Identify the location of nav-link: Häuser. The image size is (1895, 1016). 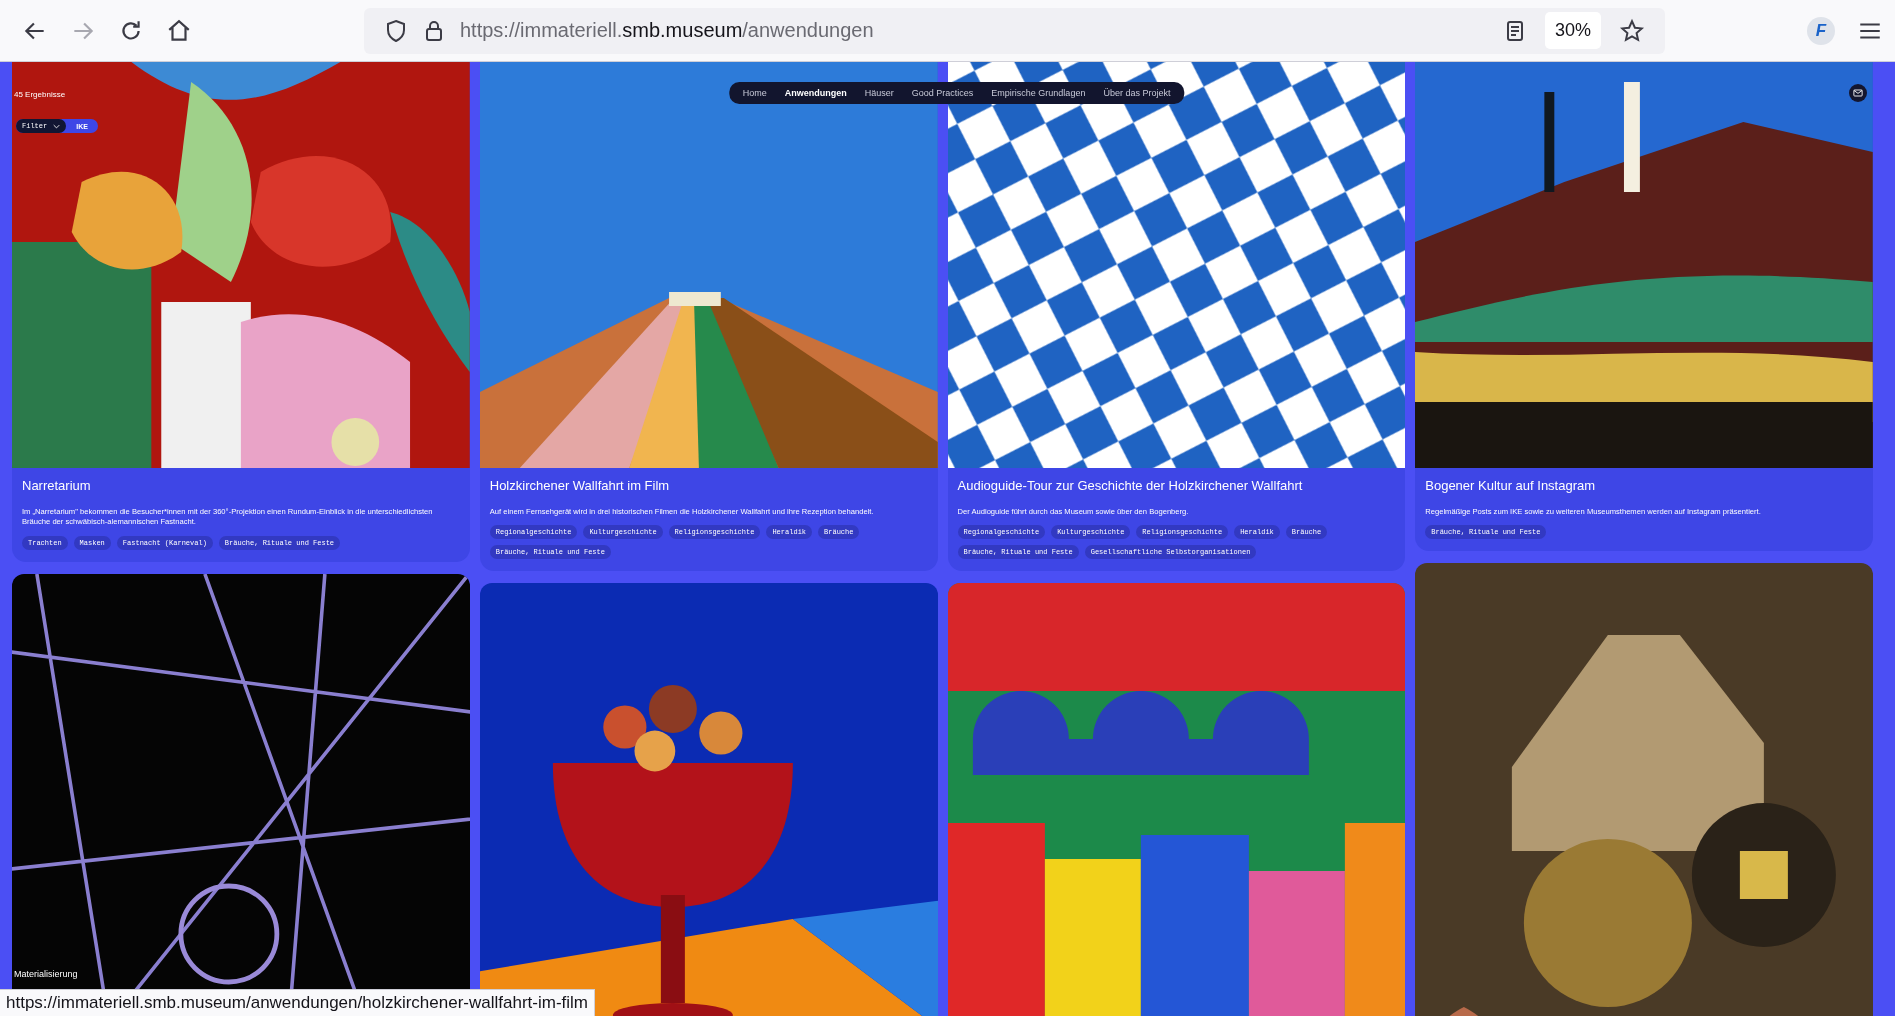
(879, 93).